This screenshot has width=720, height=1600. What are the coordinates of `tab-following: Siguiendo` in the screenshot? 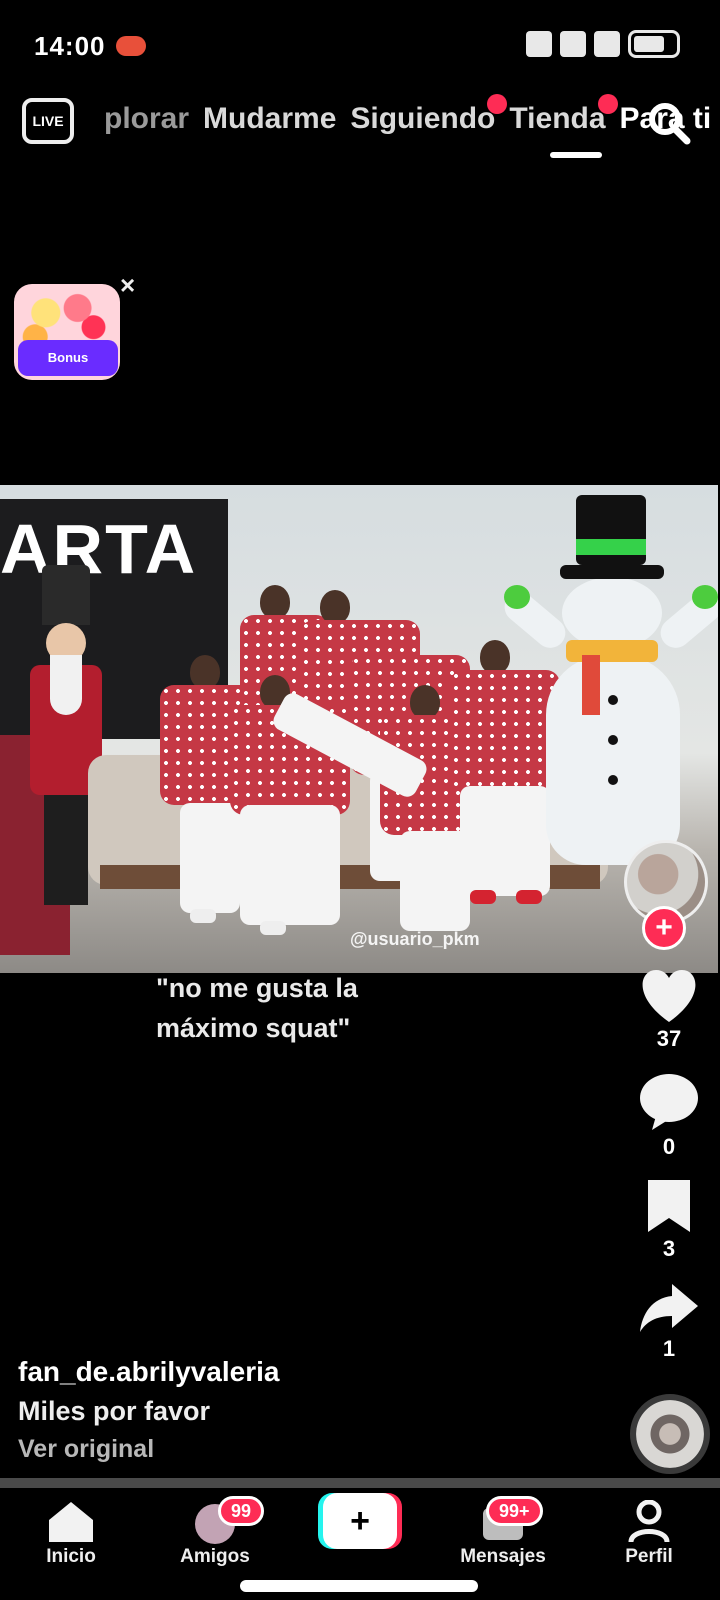 It's located at (429, 115).